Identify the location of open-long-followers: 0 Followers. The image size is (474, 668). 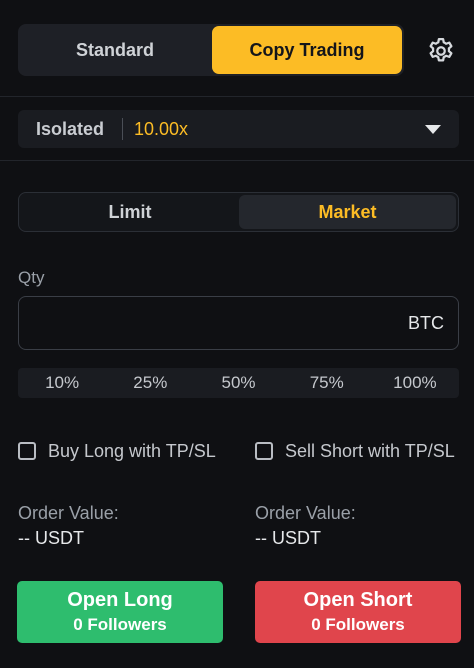
(120, 624).